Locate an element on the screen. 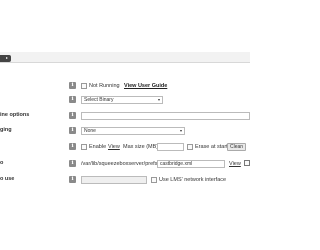 This screenshot has height=250, width=320. max-size-input is located at coordinates (170, 146).